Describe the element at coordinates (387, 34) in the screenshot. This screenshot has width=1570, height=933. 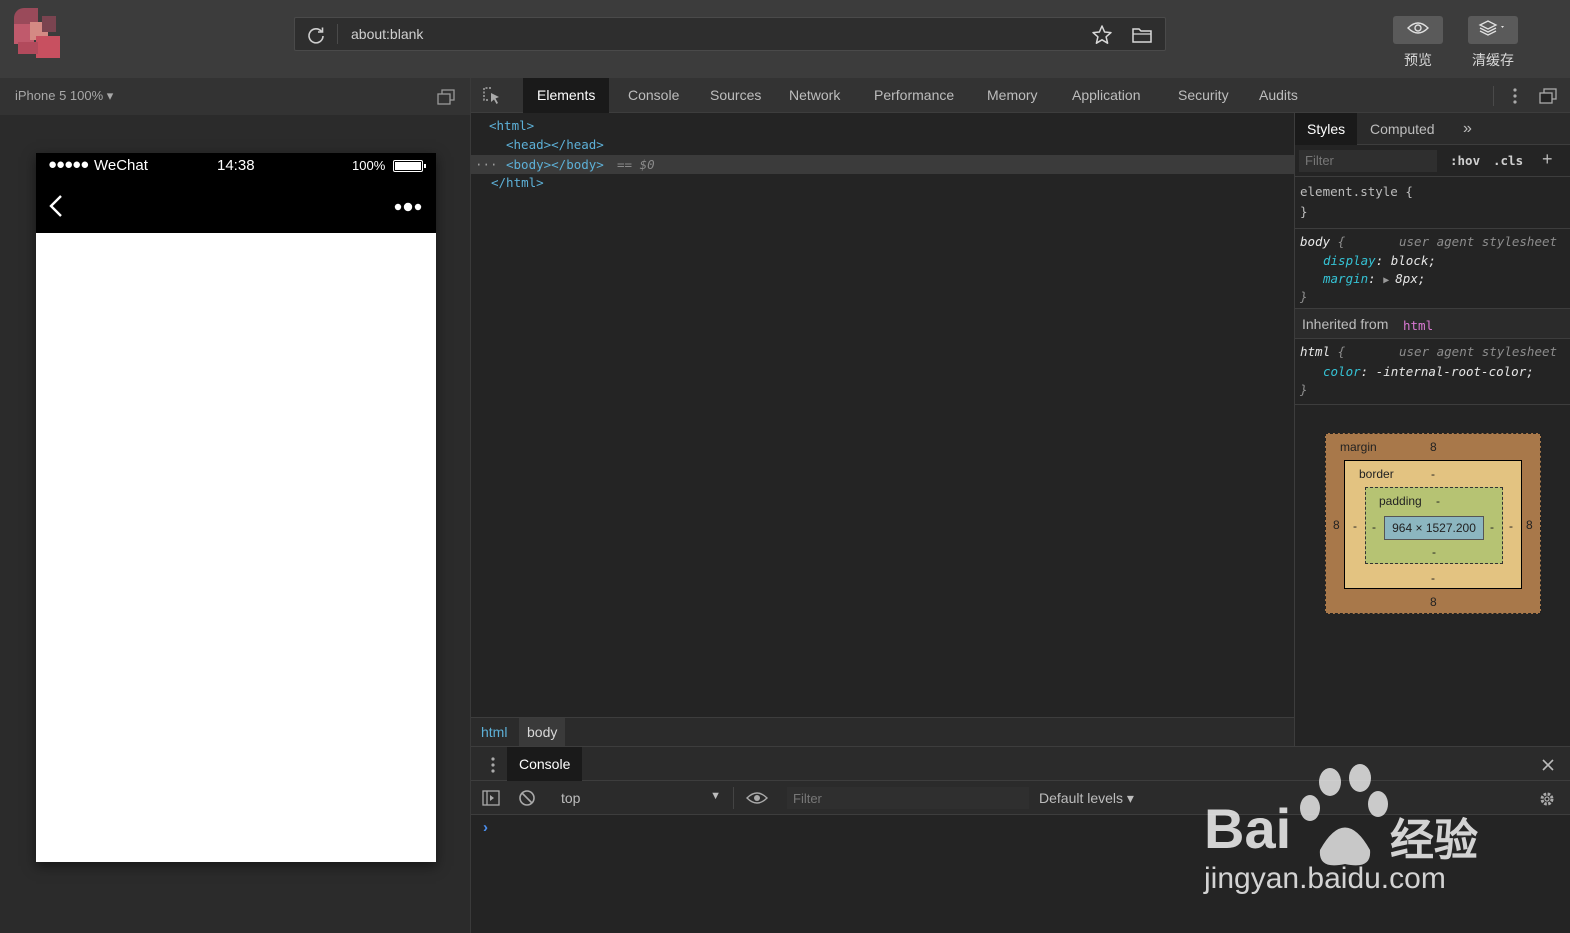
I see `url-text: about:blank` at that location.